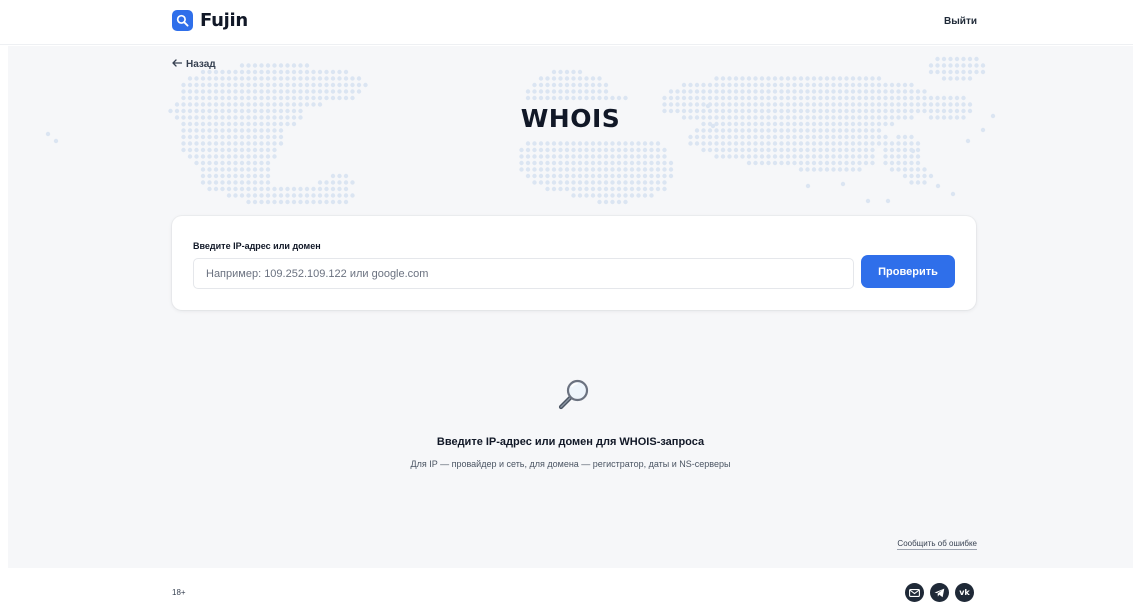 Image resolution: width=1133 pixels, height=603 pixels. I want to click on logout-link: Выйти, so click(960, 21).